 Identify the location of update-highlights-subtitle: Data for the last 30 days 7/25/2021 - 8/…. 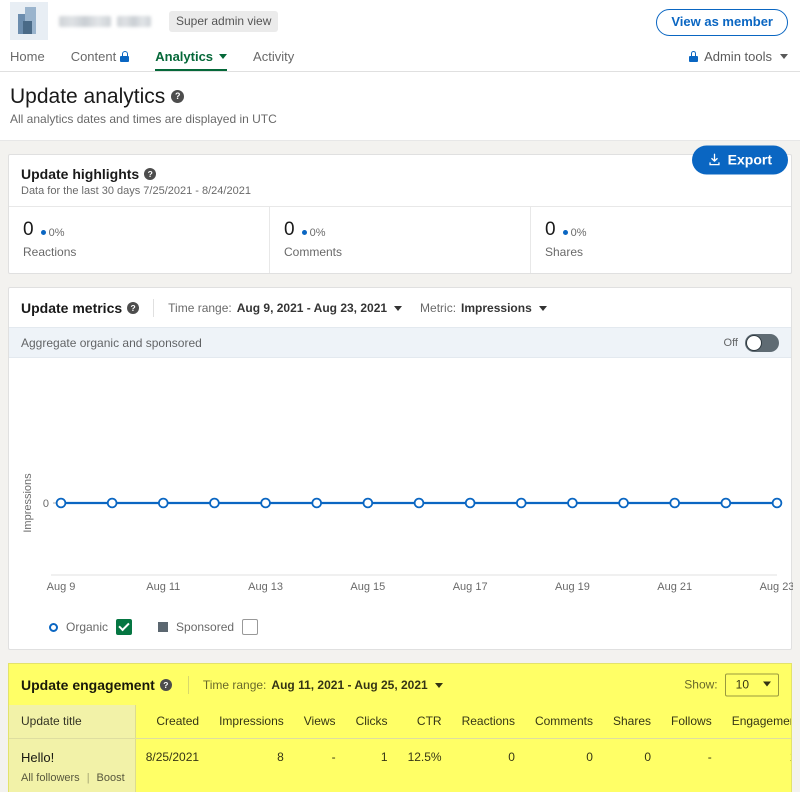
(136, 191).